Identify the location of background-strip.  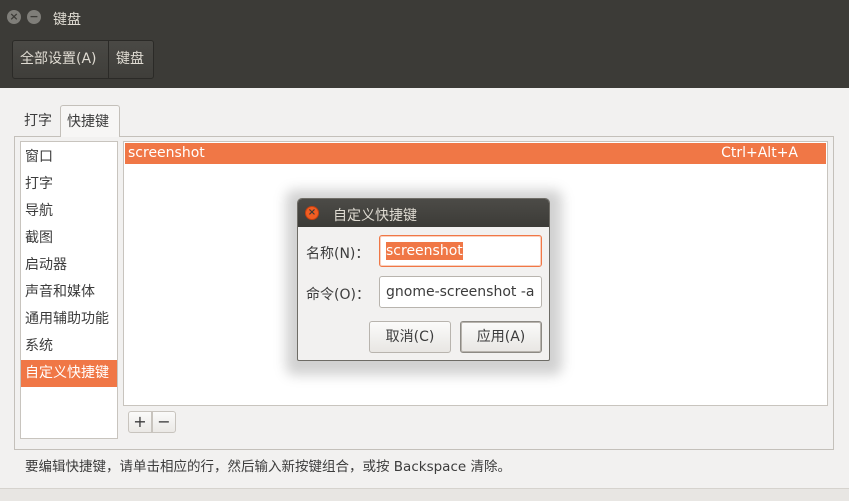
(424, 494).